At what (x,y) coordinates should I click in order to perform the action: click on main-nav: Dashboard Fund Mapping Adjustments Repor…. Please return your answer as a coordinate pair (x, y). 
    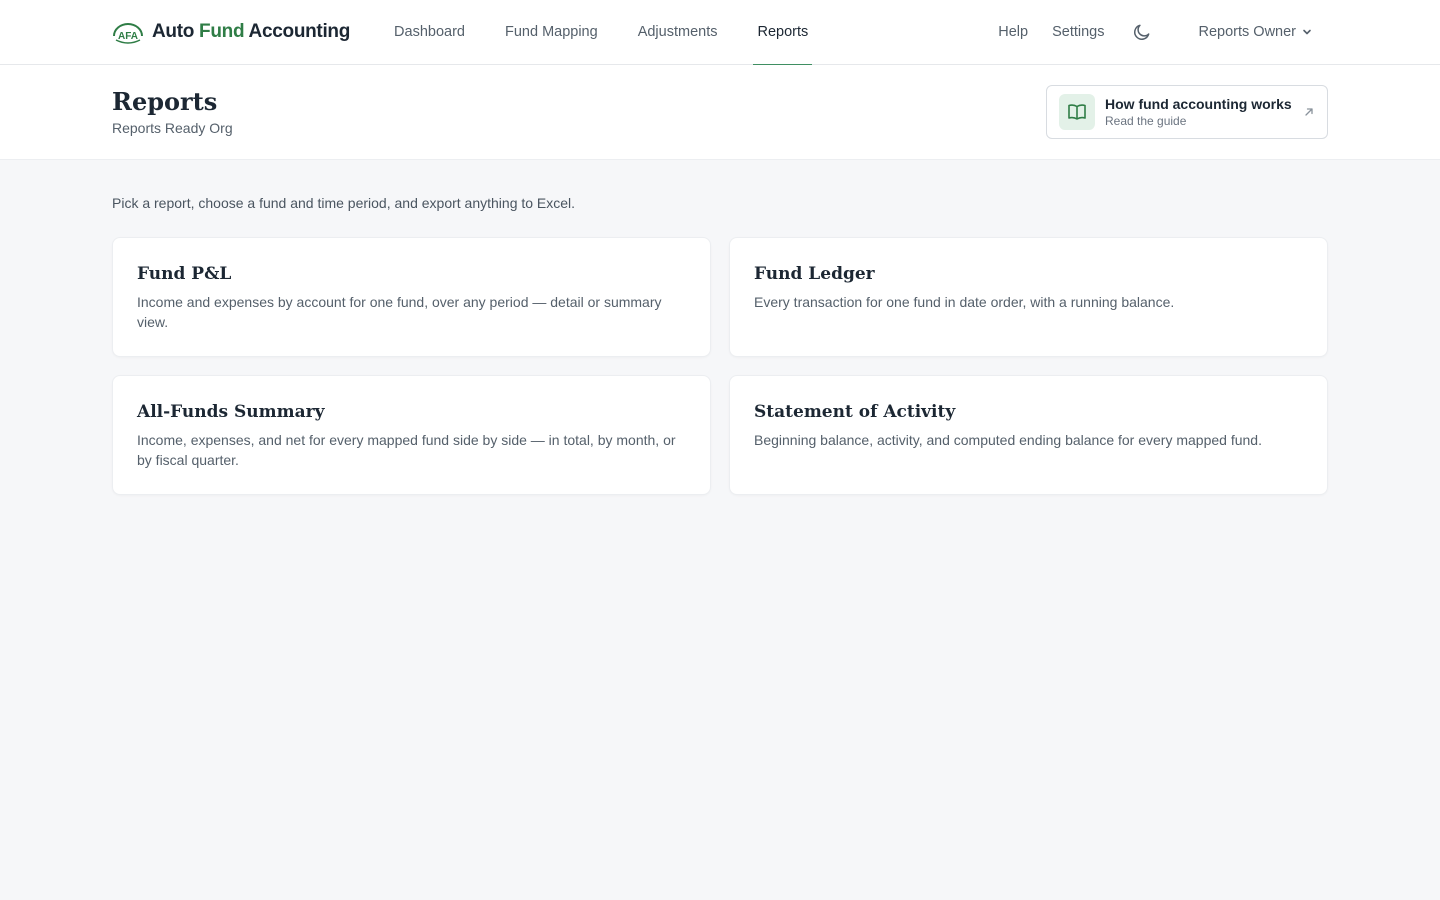
    Looking at the image, I should click on (611, 33).